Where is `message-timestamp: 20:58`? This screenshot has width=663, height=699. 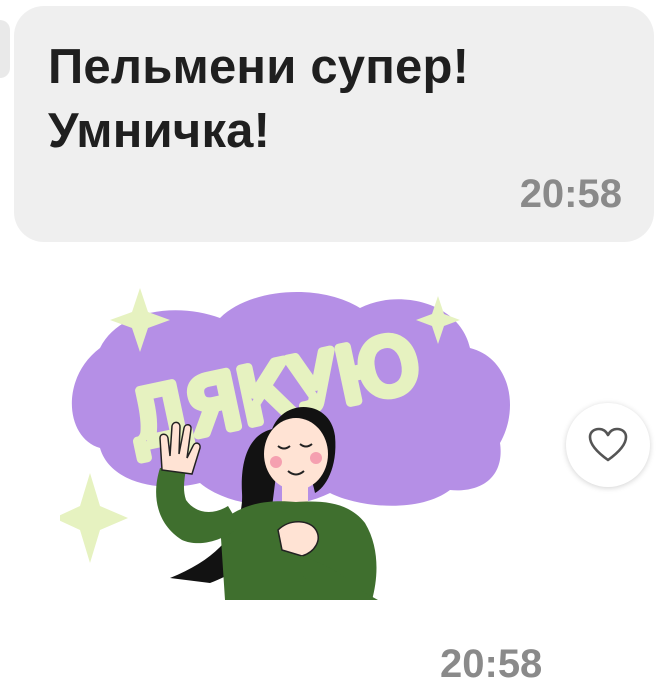 message-timestamp: 20:58 is located at coordinates (570, 194).